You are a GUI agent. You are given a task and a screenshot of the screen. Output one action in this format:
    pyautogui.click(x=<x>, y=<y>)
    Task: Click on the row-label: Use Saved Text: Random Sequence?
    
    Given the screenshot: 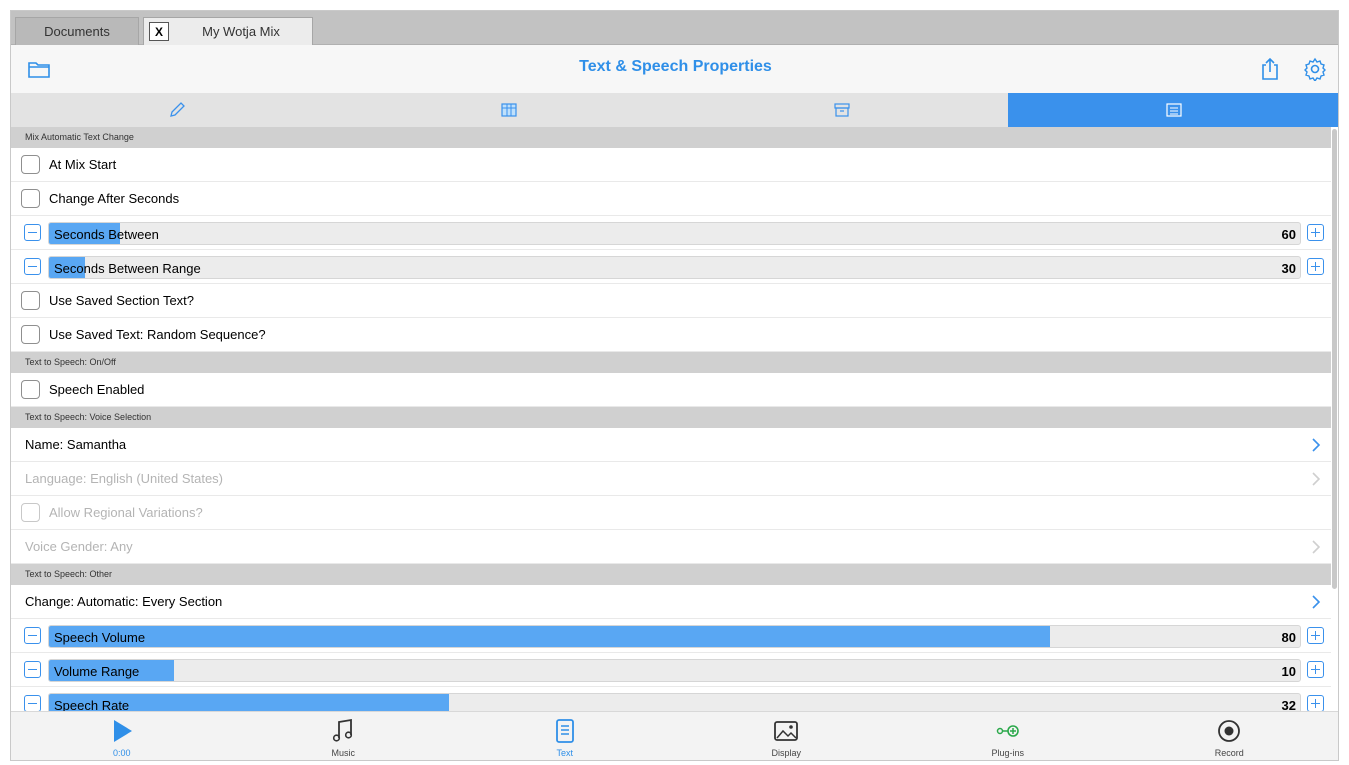 What is the action you would take?
    pyautogui.click(x=157, y=334)
    